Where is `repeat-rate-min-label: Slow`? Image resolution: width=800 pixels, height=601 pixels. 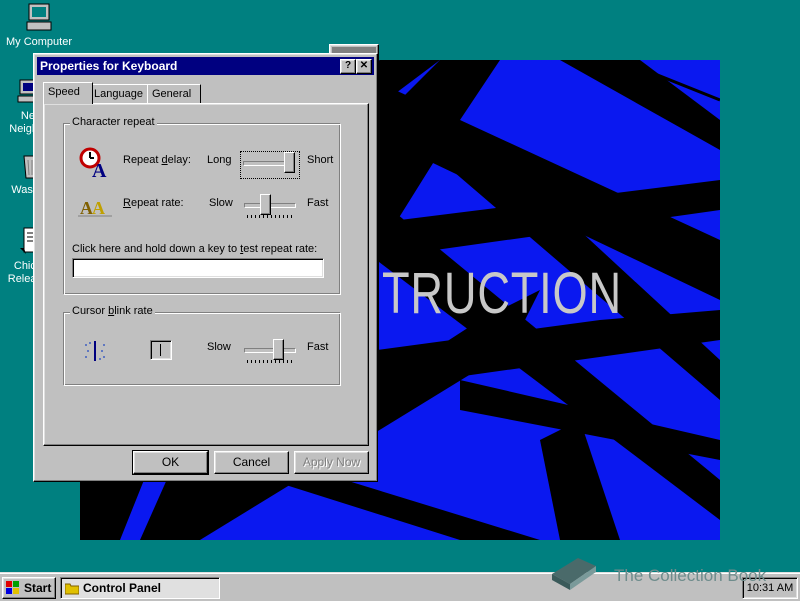 repeat-rate-min-label: Slow is located at coordinates (221, 203).